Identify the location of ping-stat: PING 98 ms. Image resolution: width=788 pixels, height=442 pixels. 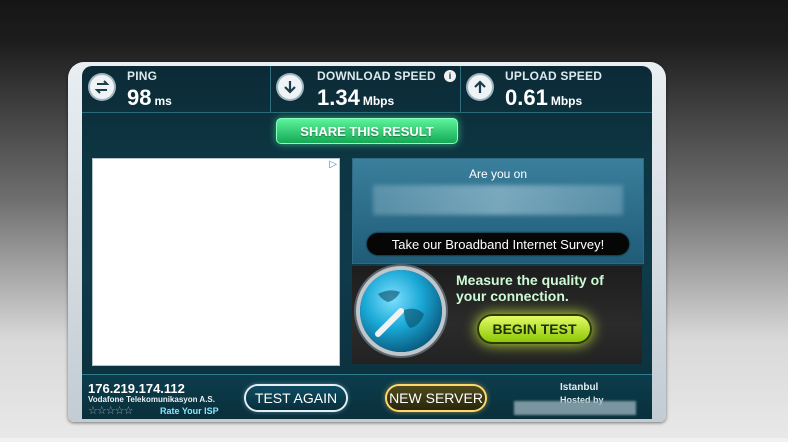
(176, 89).